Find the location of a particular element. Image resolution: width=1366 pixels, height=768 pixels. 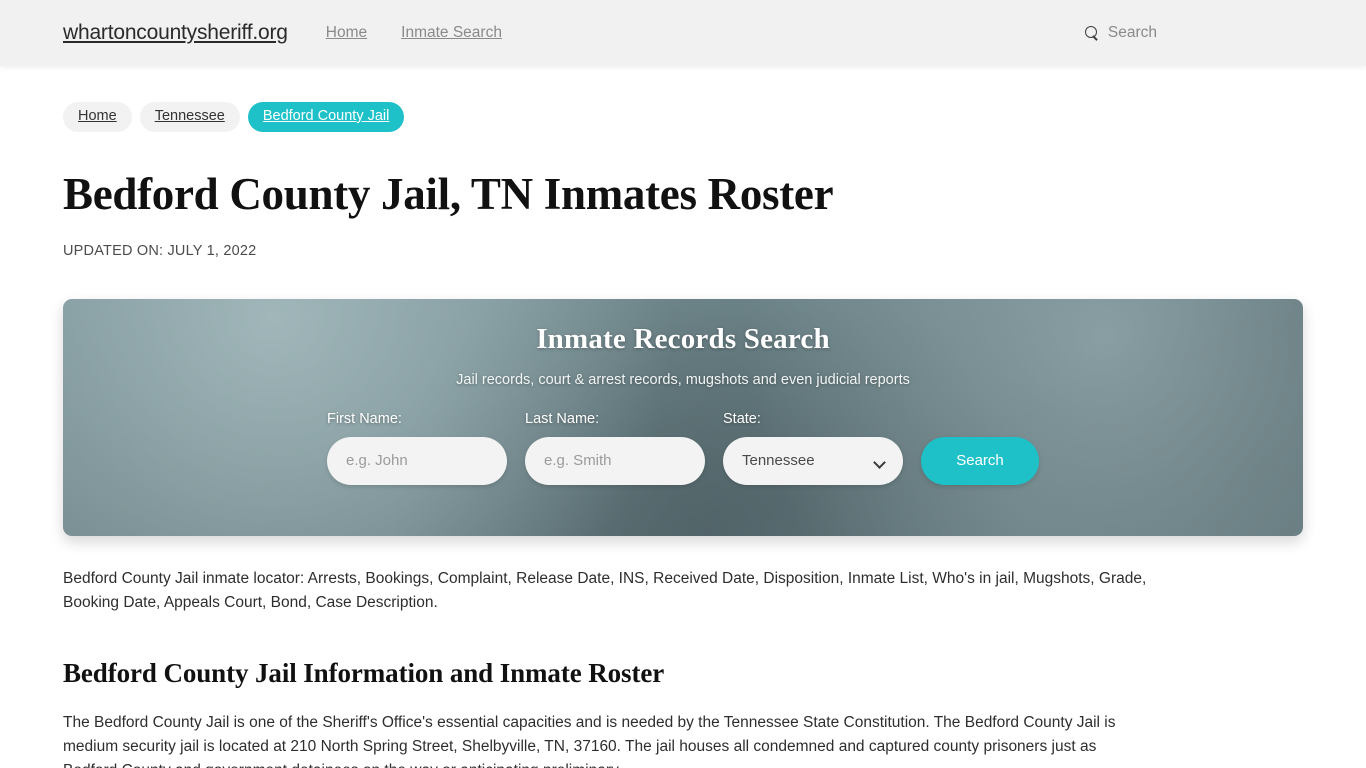

inmate-search-form: First Name: Last Name: State: Tennessee is located at coordinates (683, 448).